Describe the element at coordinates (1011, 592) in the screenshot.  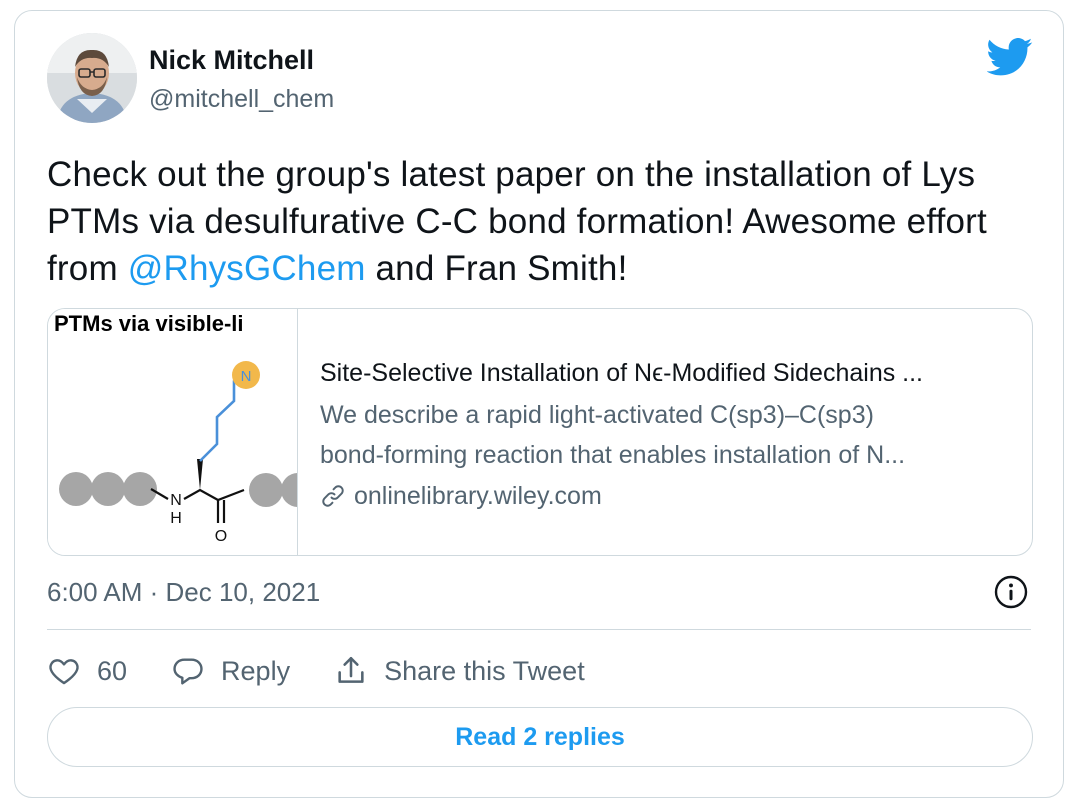
I see `info-icon` at that location.